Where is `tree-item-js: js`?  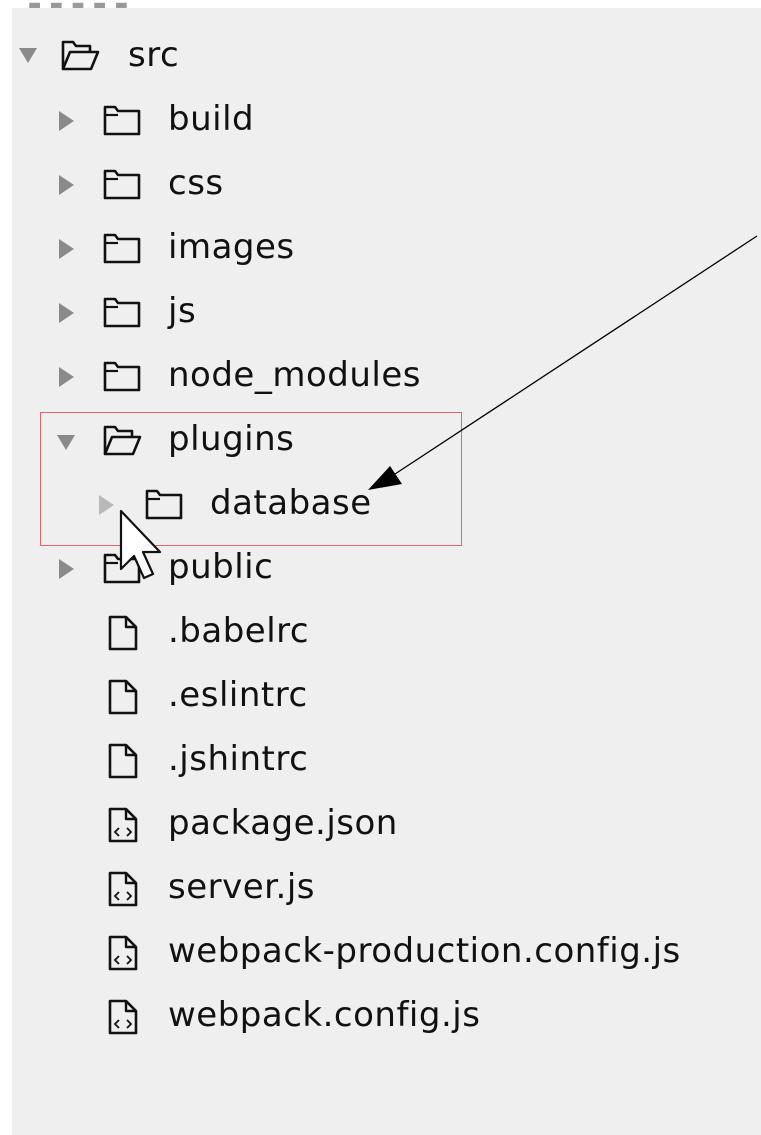
tree-item-js: js is located at coordinates (262, 311).